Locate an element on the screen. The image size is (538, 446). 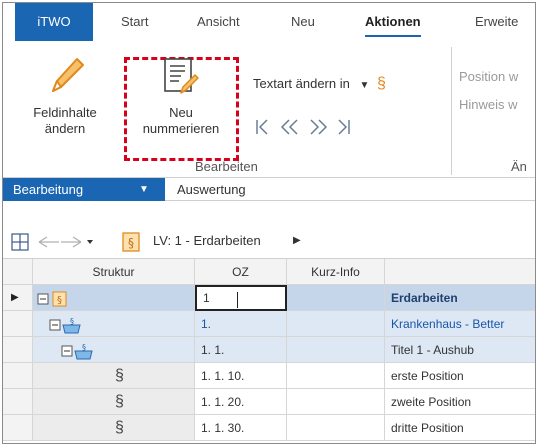
neu-label-2: nummerieren is located at coordinates (181, 128).